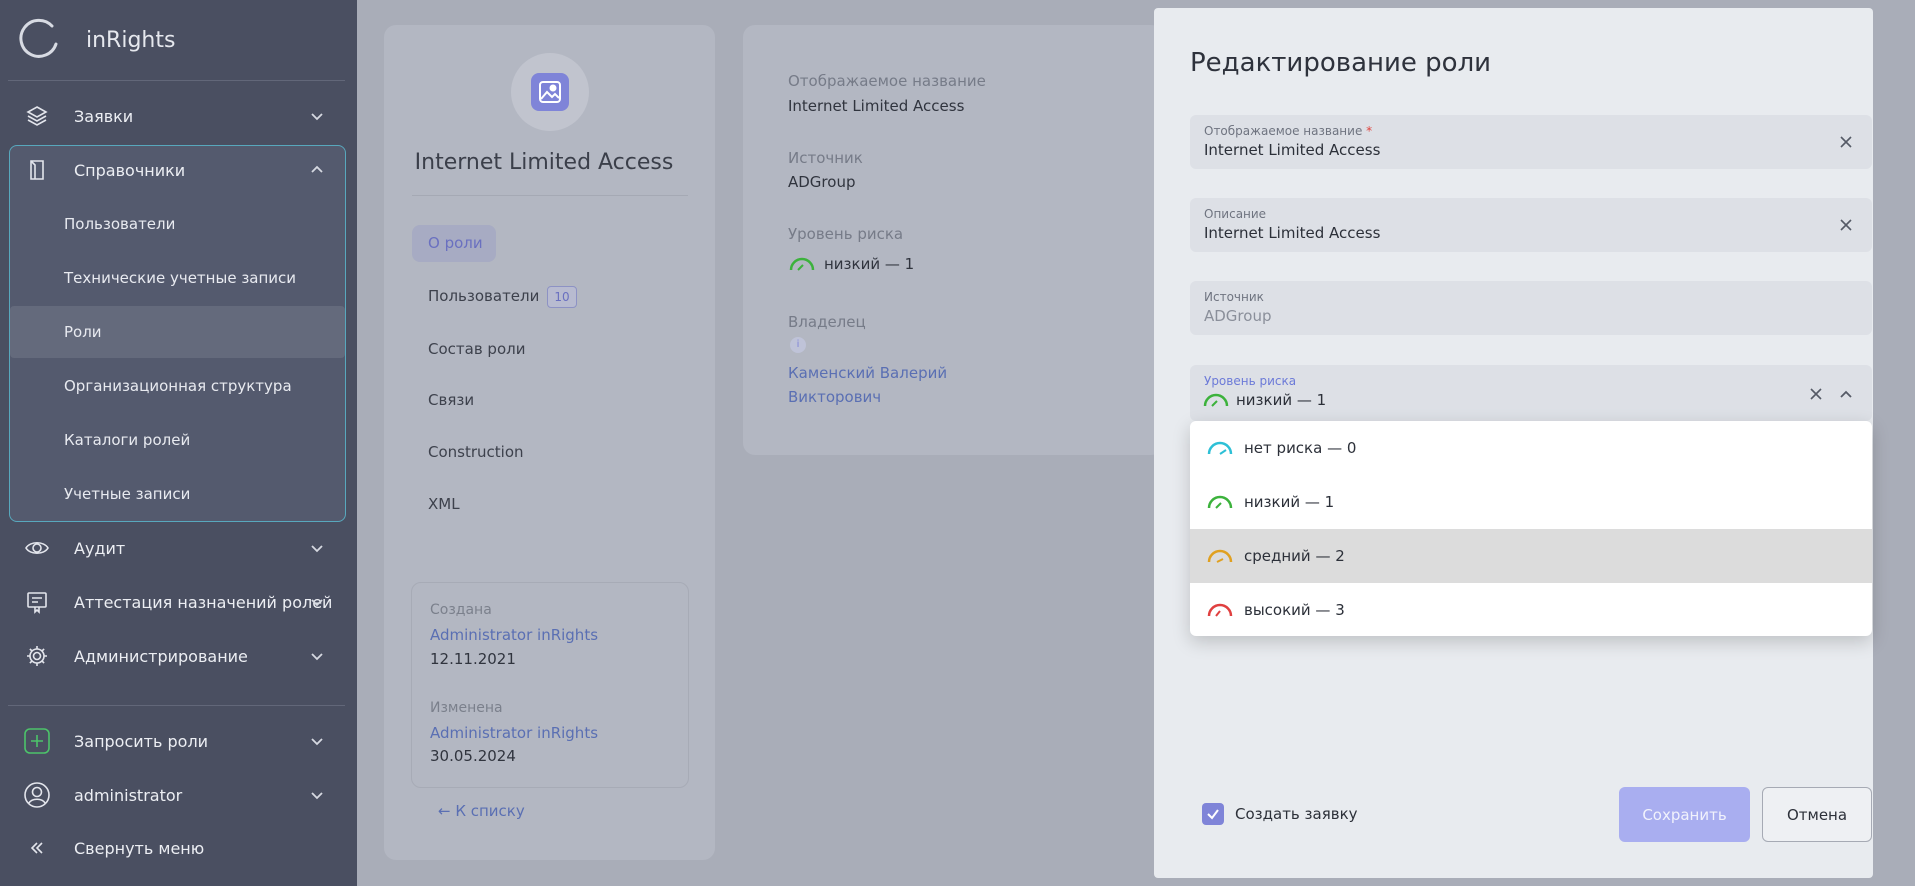 This screenshot has height=886, width=1915. Describe the element at coordinates (37, 795) in the screenshot. I see `user-icon` at that location.